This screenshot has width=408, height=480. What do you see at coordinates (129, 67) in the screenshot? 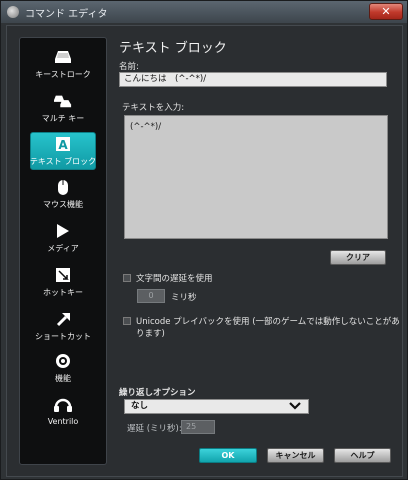
I see `name-label: 名前:` at bounding box center [129, 67].